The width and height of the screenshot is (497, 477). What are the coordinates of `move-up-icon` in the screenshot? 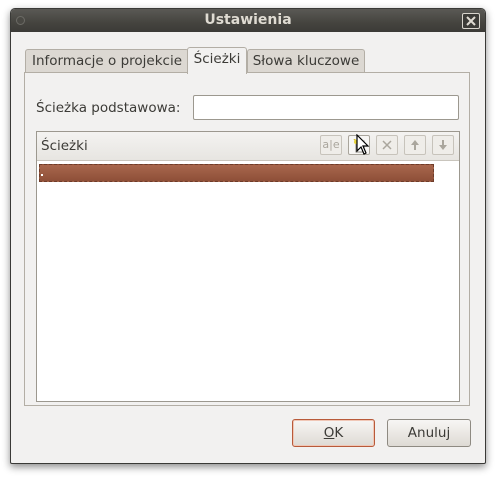 It's located at (415, 145).